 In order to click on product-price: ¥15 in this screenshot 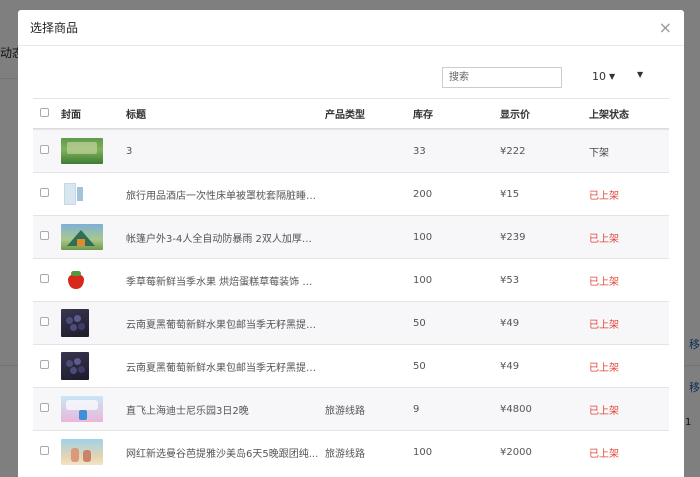, I will do `click(510, 194)`.